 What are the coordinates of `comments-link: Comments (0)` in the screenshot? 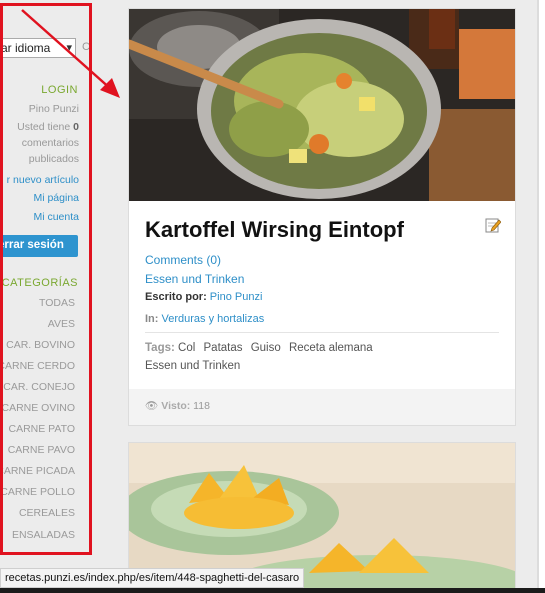 It's located at (322, 260).